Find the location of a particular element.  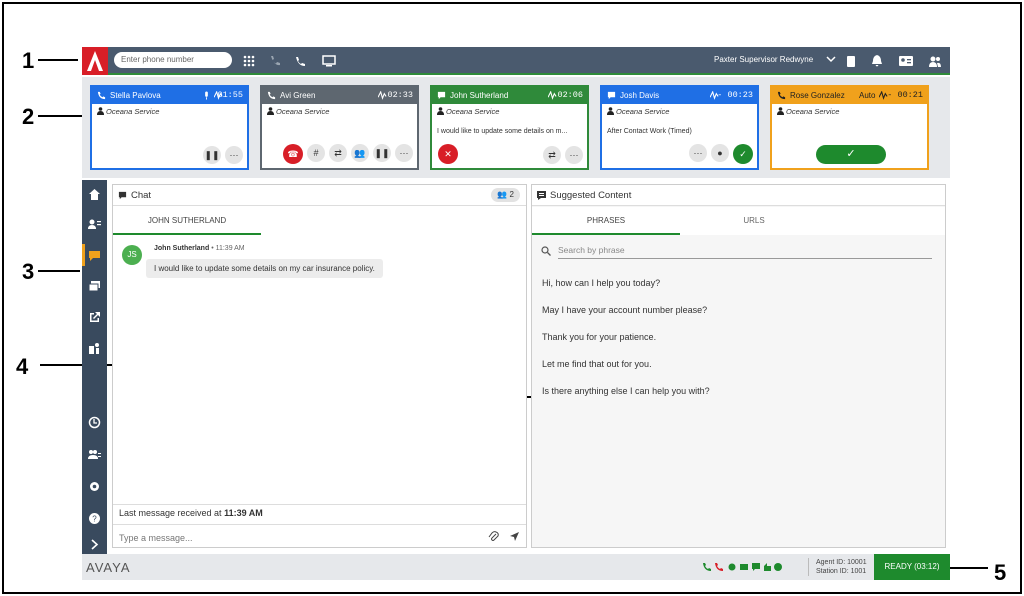

team-icon is located at coordinates (935, 61).